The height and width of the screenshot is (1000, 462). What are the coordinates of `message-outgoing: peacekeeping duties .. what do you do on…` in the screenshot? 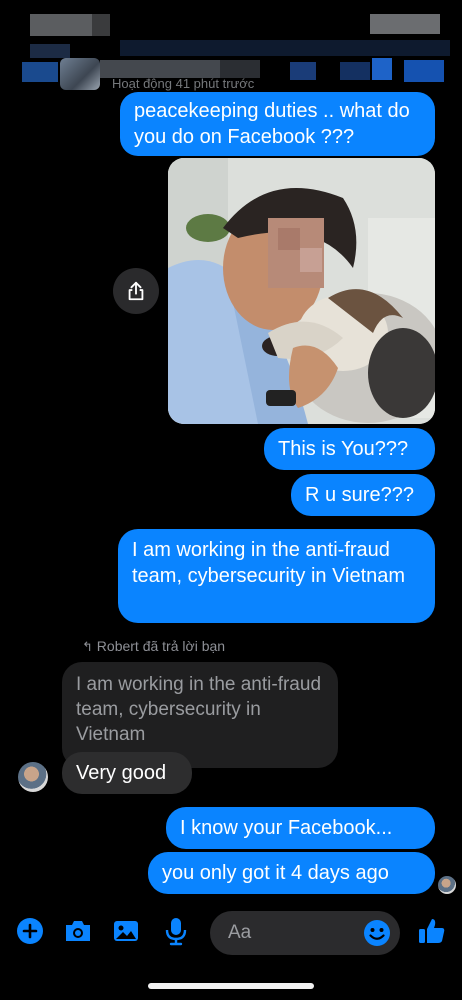 It's located at (277, 124).